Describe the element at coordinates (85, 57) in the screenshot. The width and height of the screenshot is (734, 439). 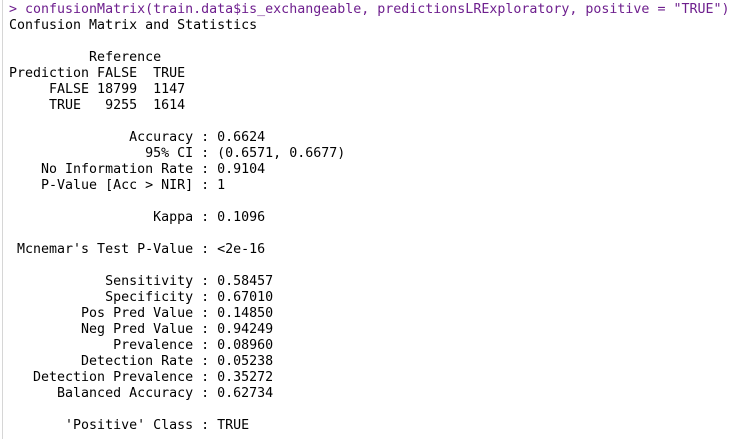
I see `matrix-reference-header: Reference` at that location.